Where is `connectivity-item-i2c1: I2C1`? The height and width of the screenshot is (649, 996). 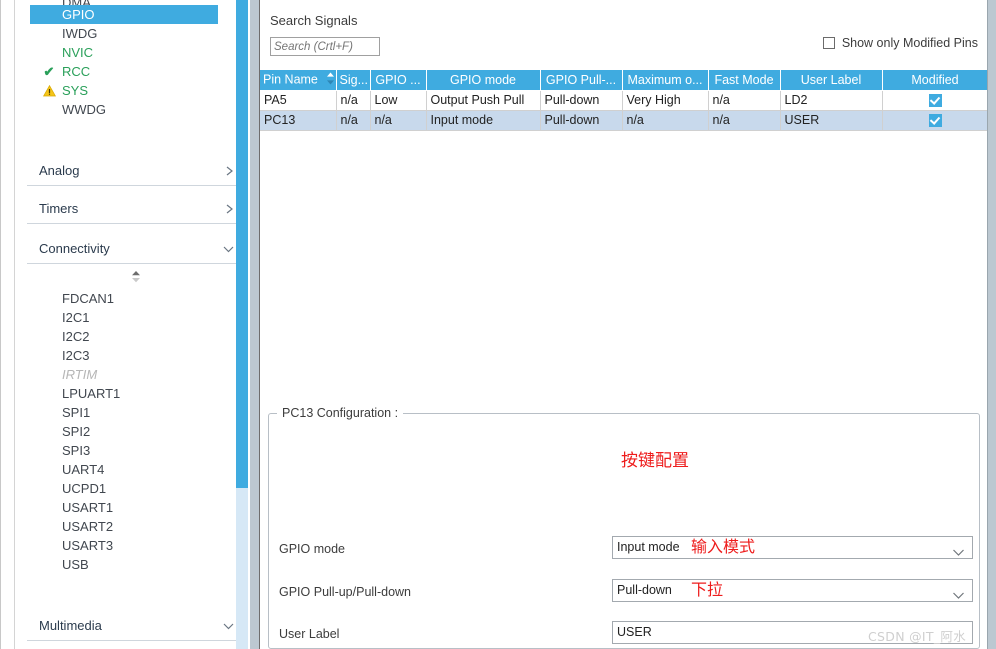 connectivity-item-i2c1: I2C1 is located at coordinates (135, 317).